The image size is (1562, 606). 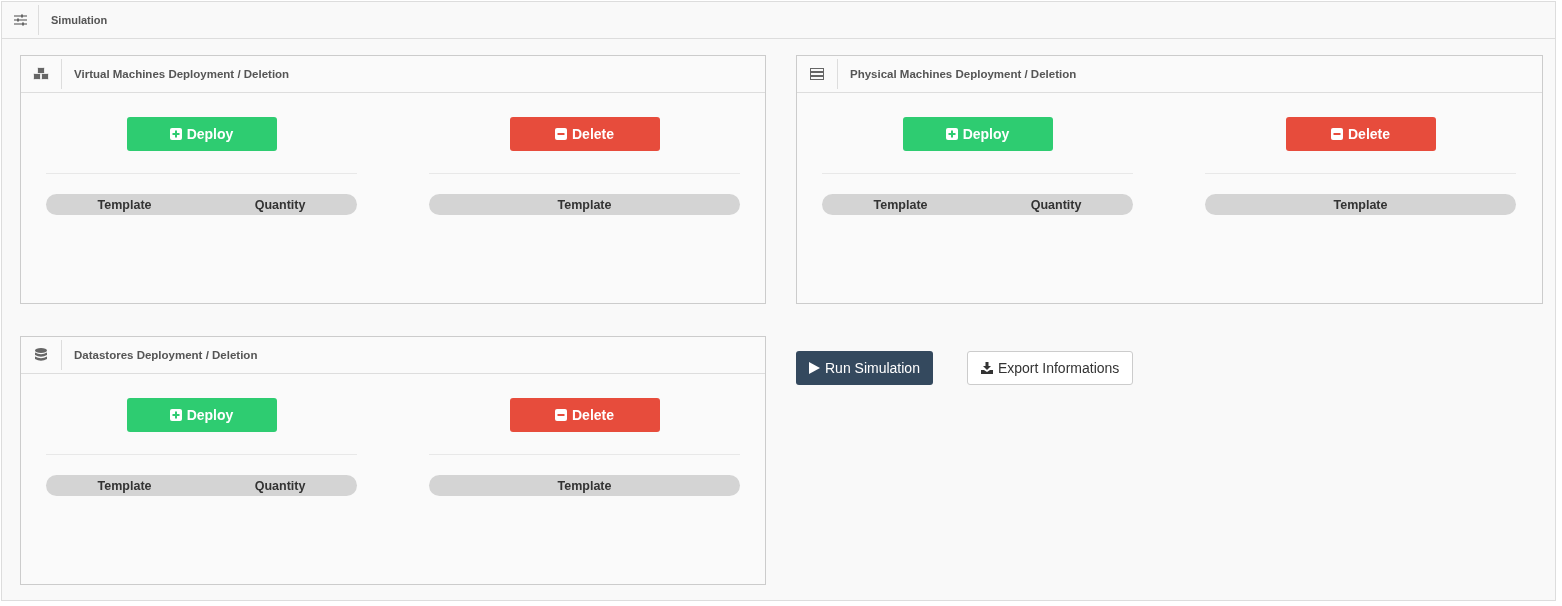 I want to click on export-button: Export Informations, so click(x=1050, y=368).